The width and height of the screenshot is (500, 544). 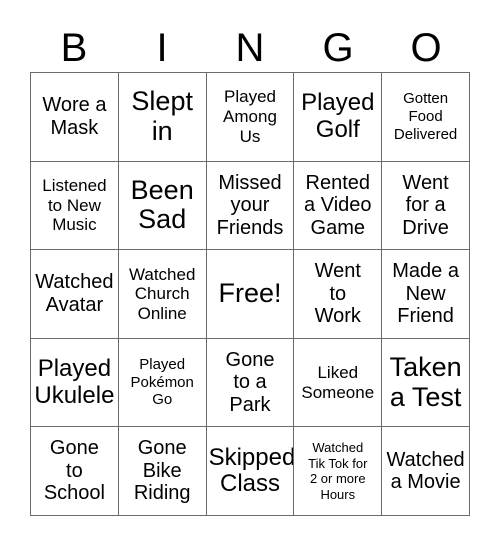 I want to click on bingo-cell: Rented a Video Game, so click(x=338, y=206).